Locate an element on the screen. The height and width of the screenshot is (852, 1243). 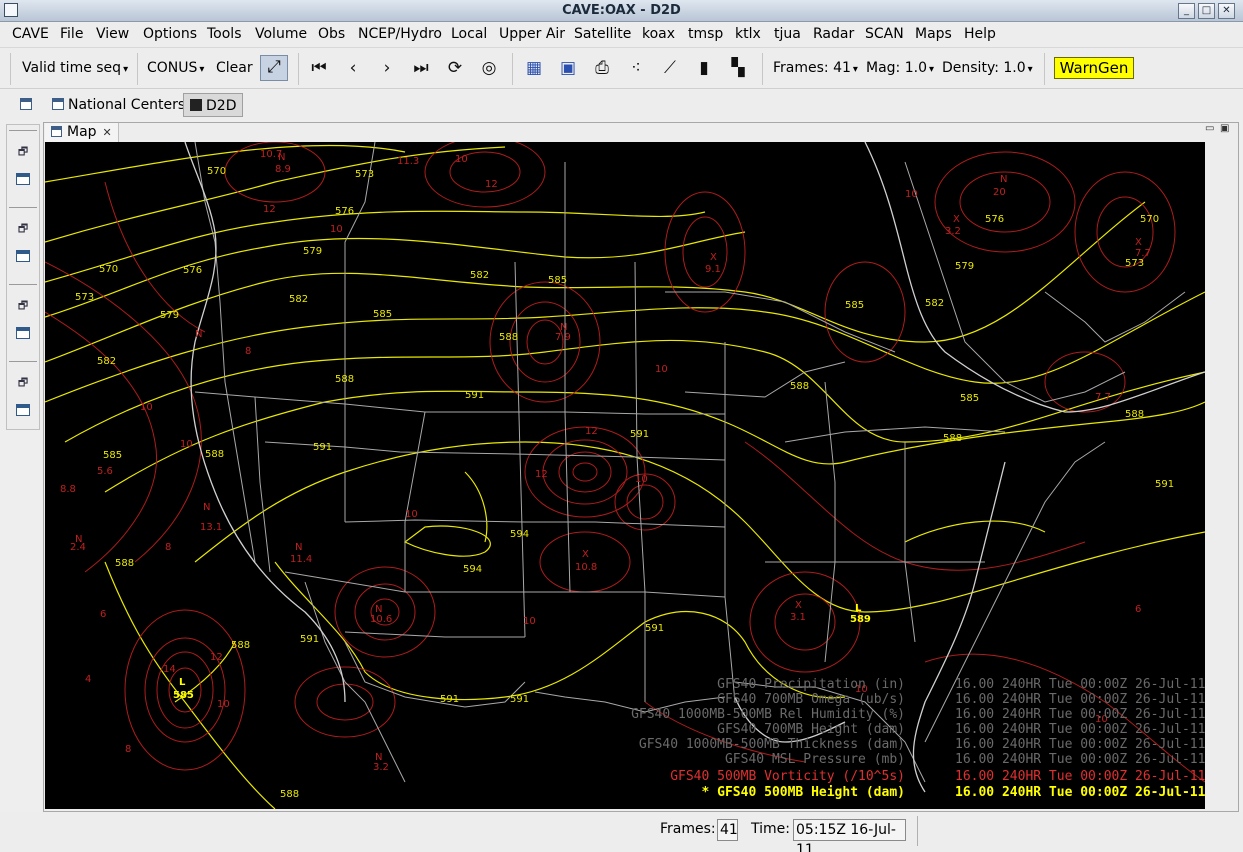
frames-count-field: 41 is located at coordinates (727, 830).